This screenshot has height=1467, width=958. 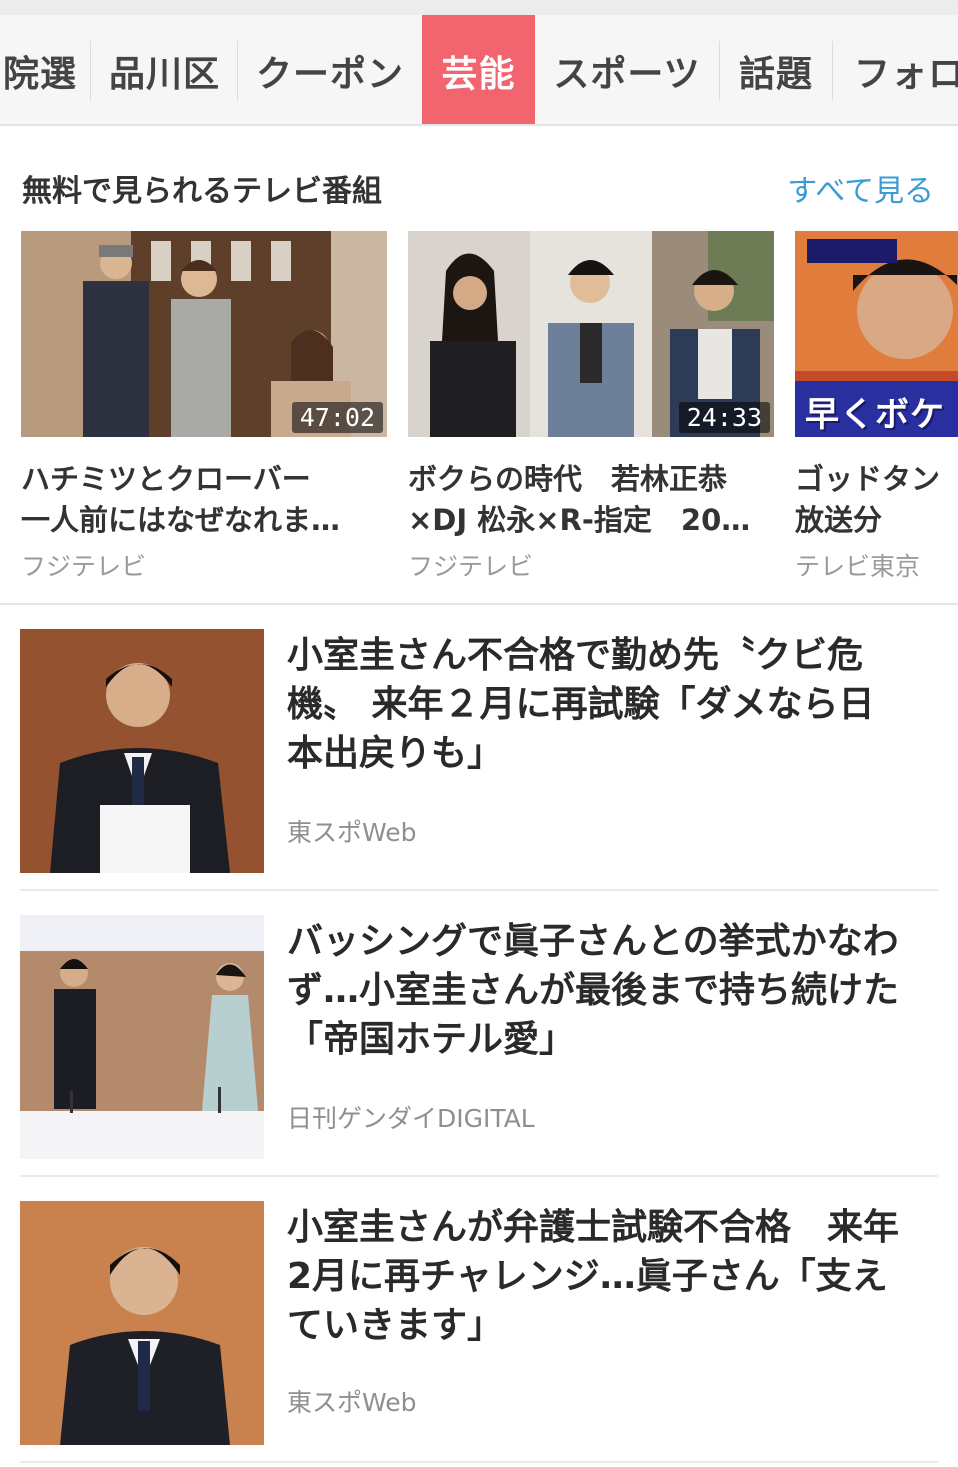 What do you see at coordinates (875, 415) in the screenshot?
I see `thumbnail-caption: 早くボケ` at bounding box center [875, 415].